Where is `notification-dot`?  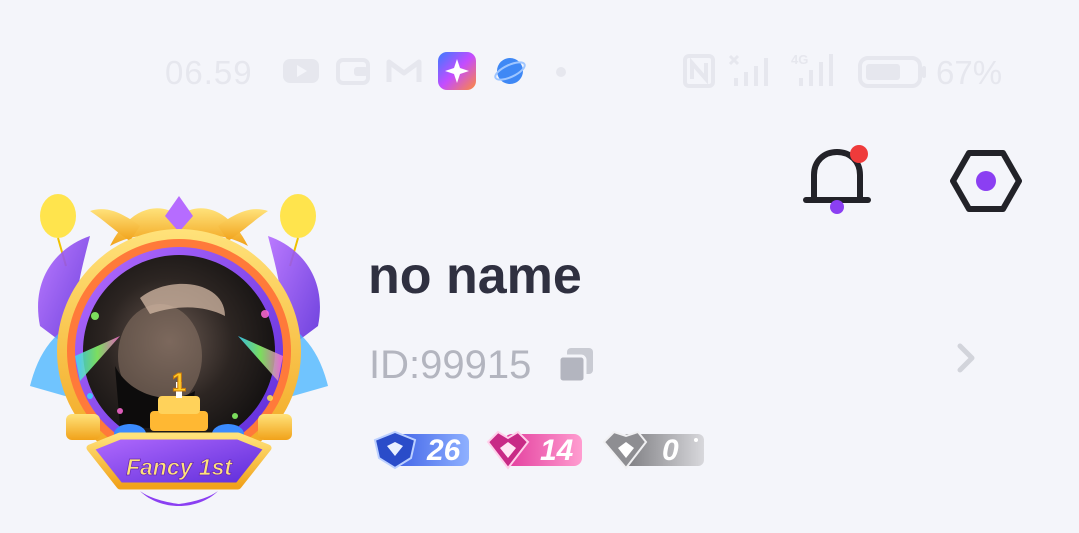
notification-dot is located at coordinates (859, 154).